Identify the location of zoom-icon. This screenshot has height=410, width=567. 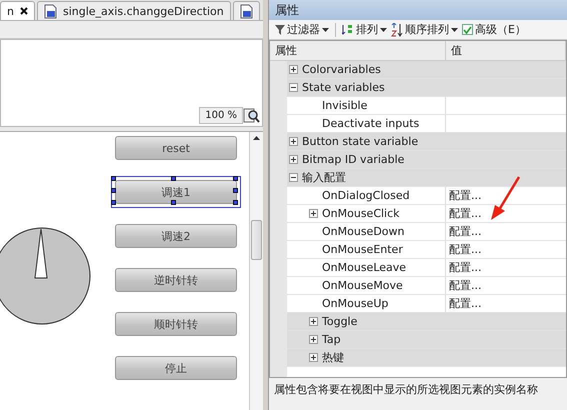
(251, 115).